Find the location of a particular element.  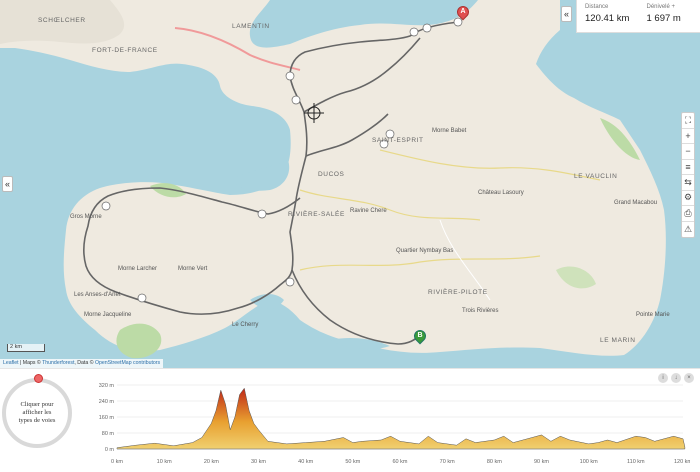

legend-text: Cliquer pour afficher les types de voies is located at coordinates (37, 412).